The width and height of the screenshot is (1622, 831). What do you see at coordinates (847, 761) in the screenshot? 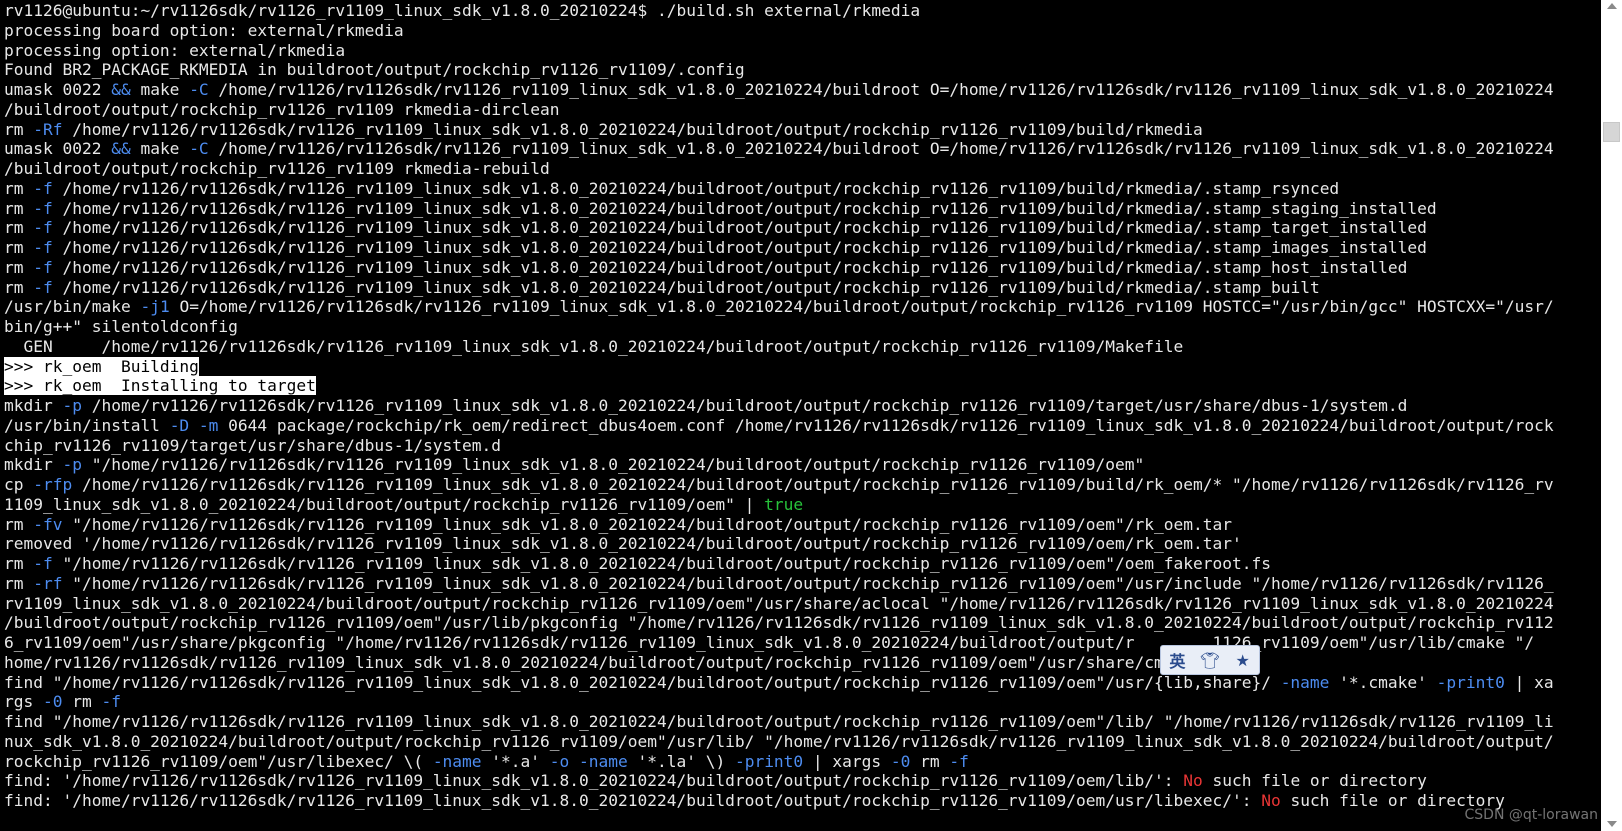
I see `terminal-text-segment: | xargs` at bounding box center [847, 761].